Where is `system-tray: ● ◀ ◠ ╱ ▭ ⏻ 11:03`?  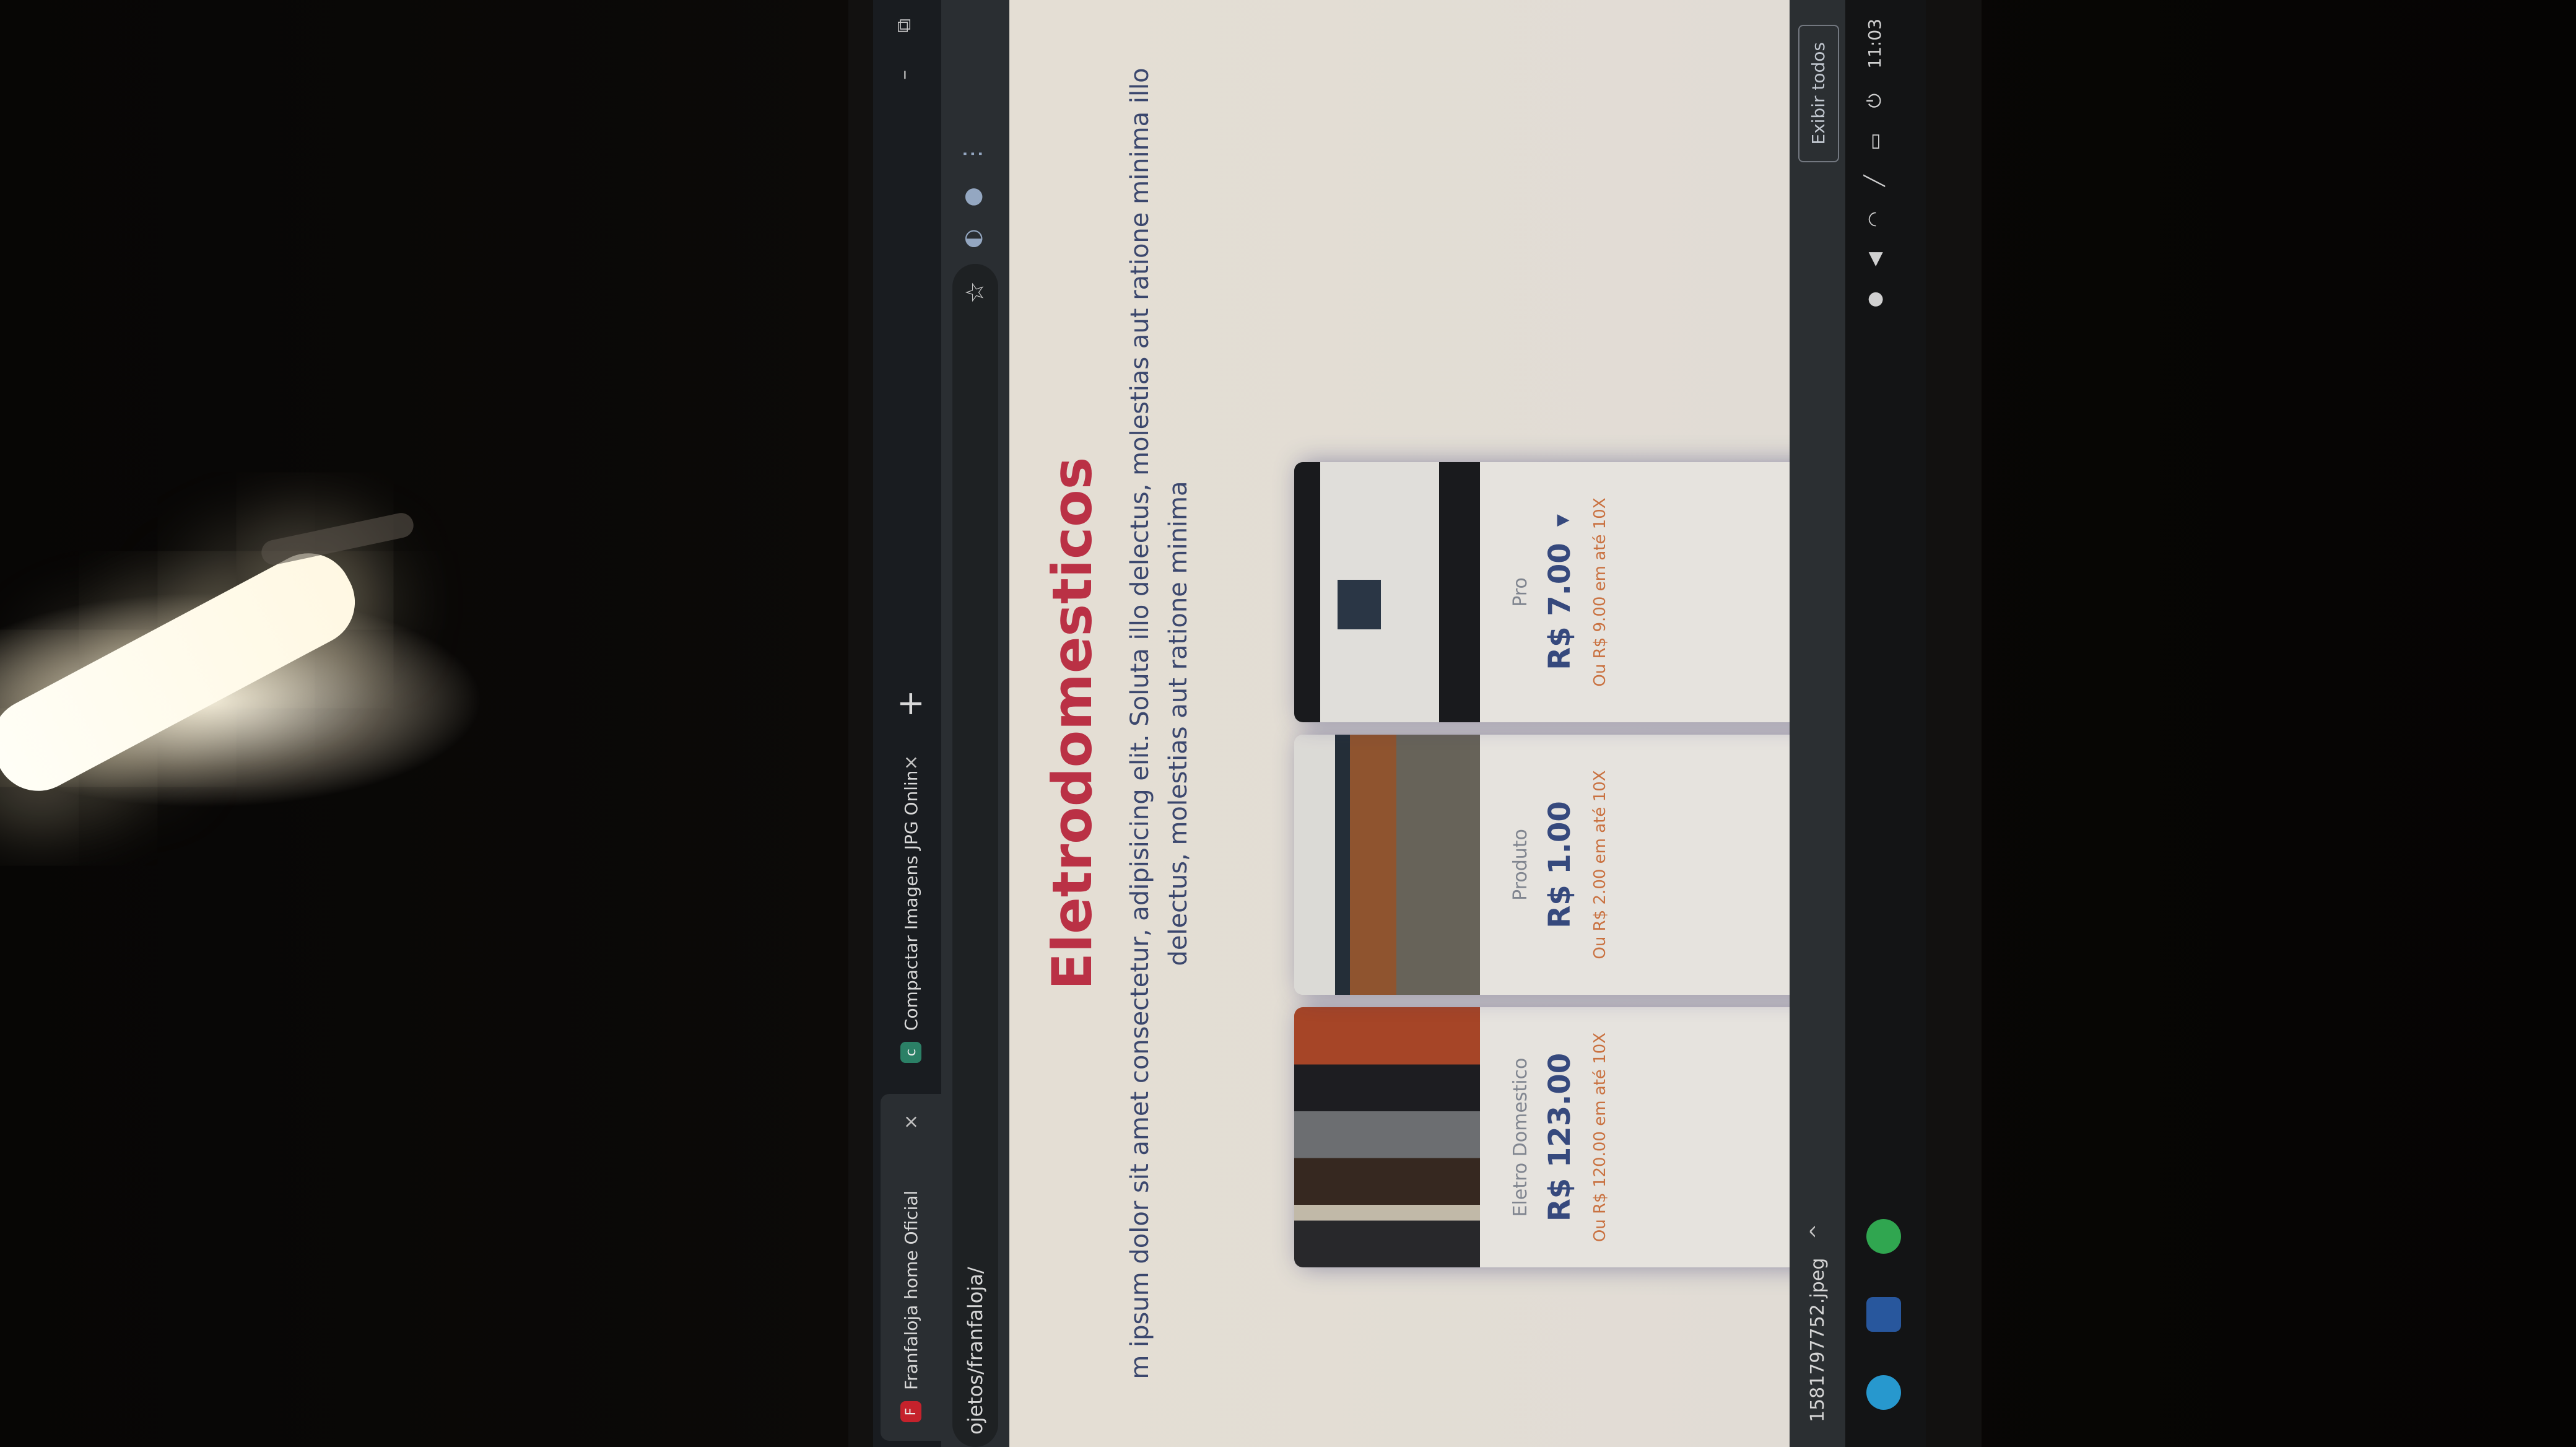 system-tray: ● ◀ ◠ ╱ ▭ ⏻ 11:03 is located at coordinates (1875, 163).